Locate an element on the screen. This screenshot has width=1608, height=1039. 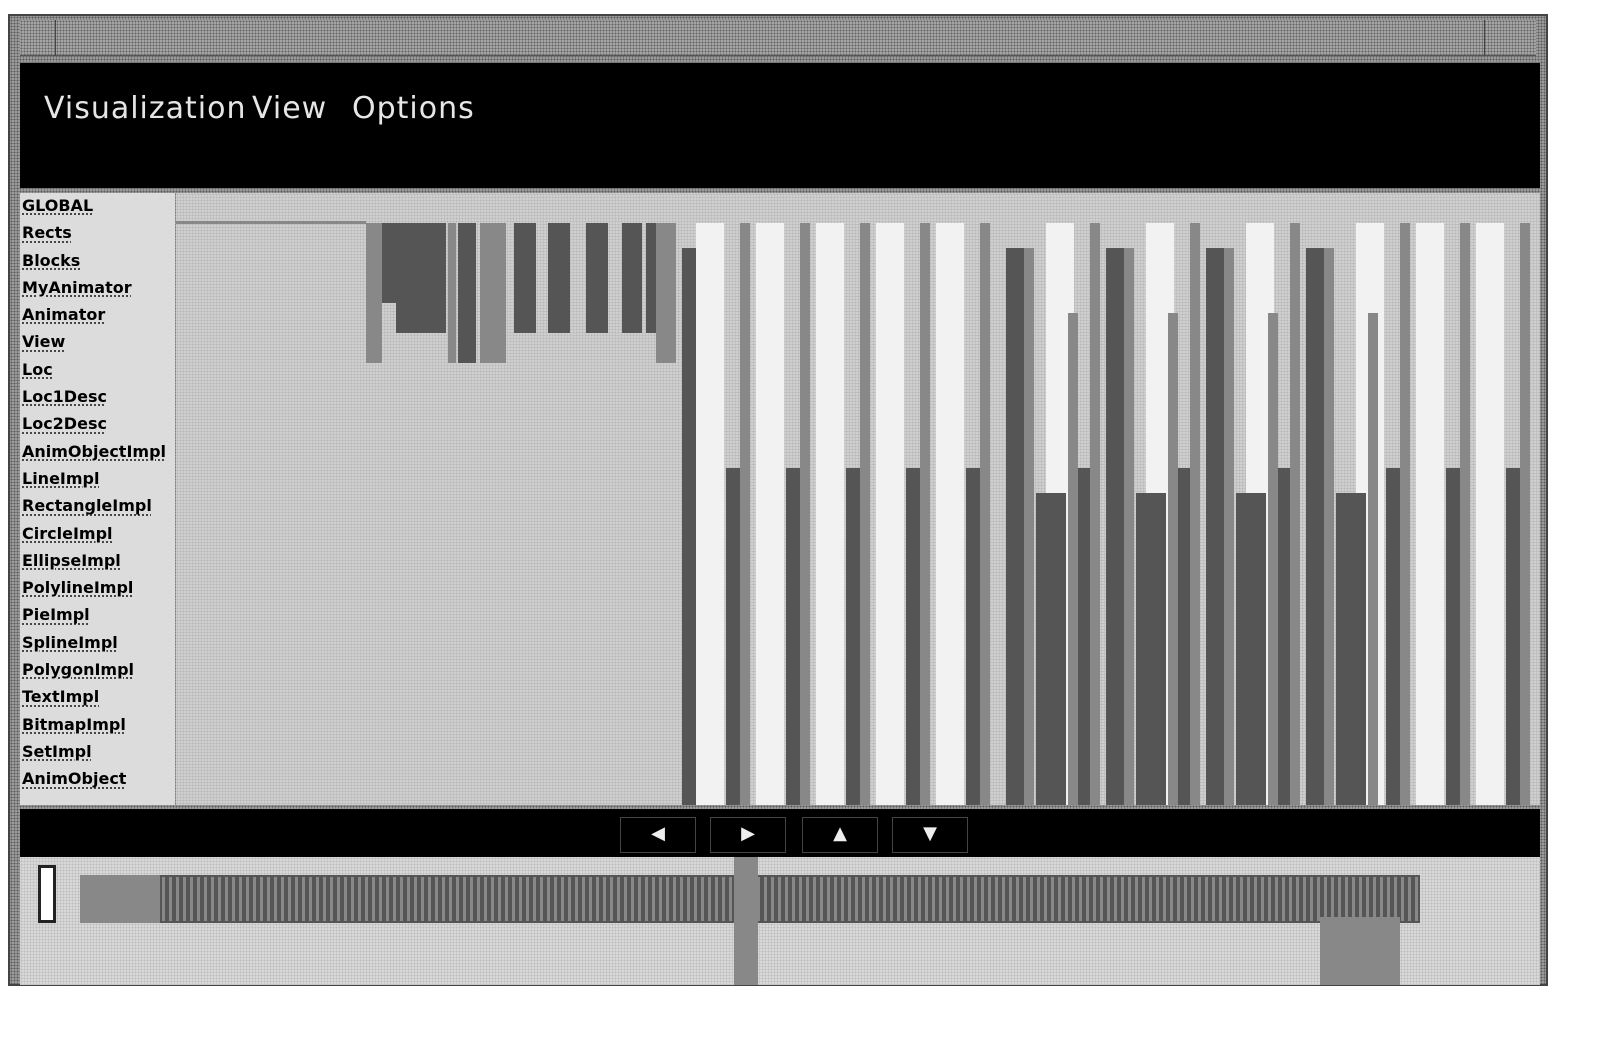
class-list-item: Animator is located at coordinates (97, 315).